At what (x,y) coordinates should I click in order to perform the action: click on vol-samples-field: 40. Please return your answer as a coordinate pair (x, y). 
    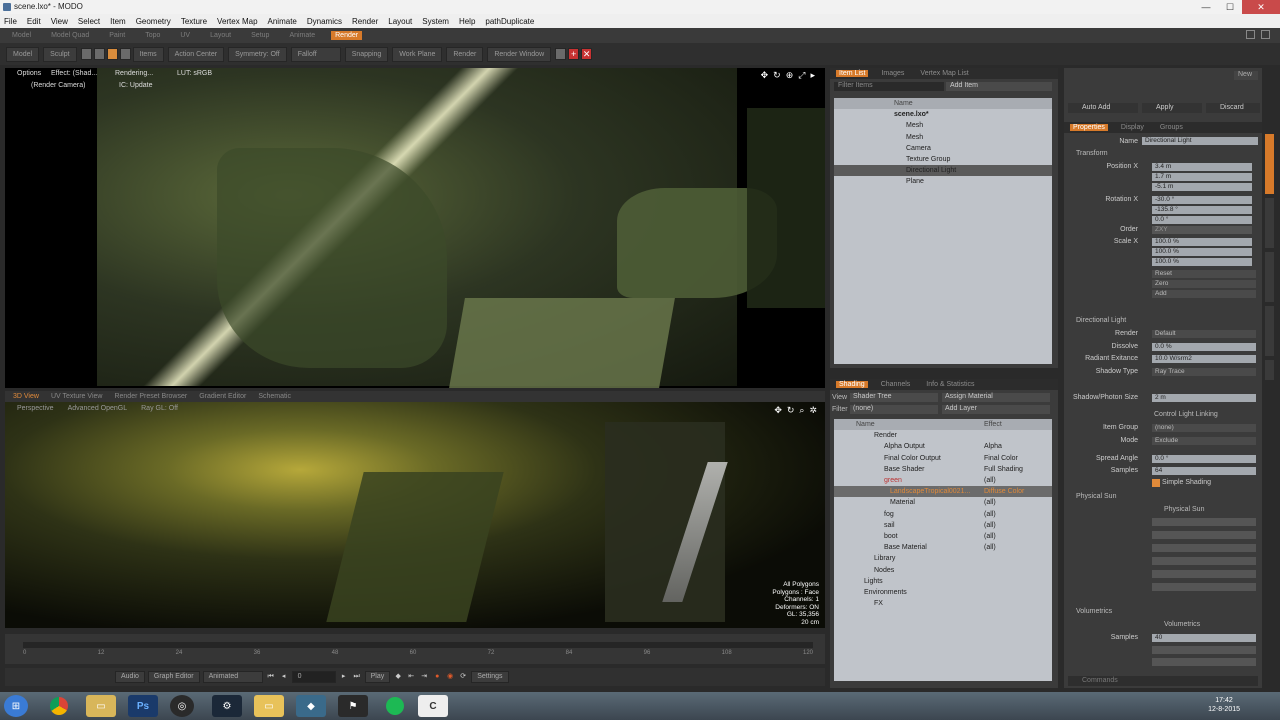
    Looking at the image, I should click on (1204, 638).